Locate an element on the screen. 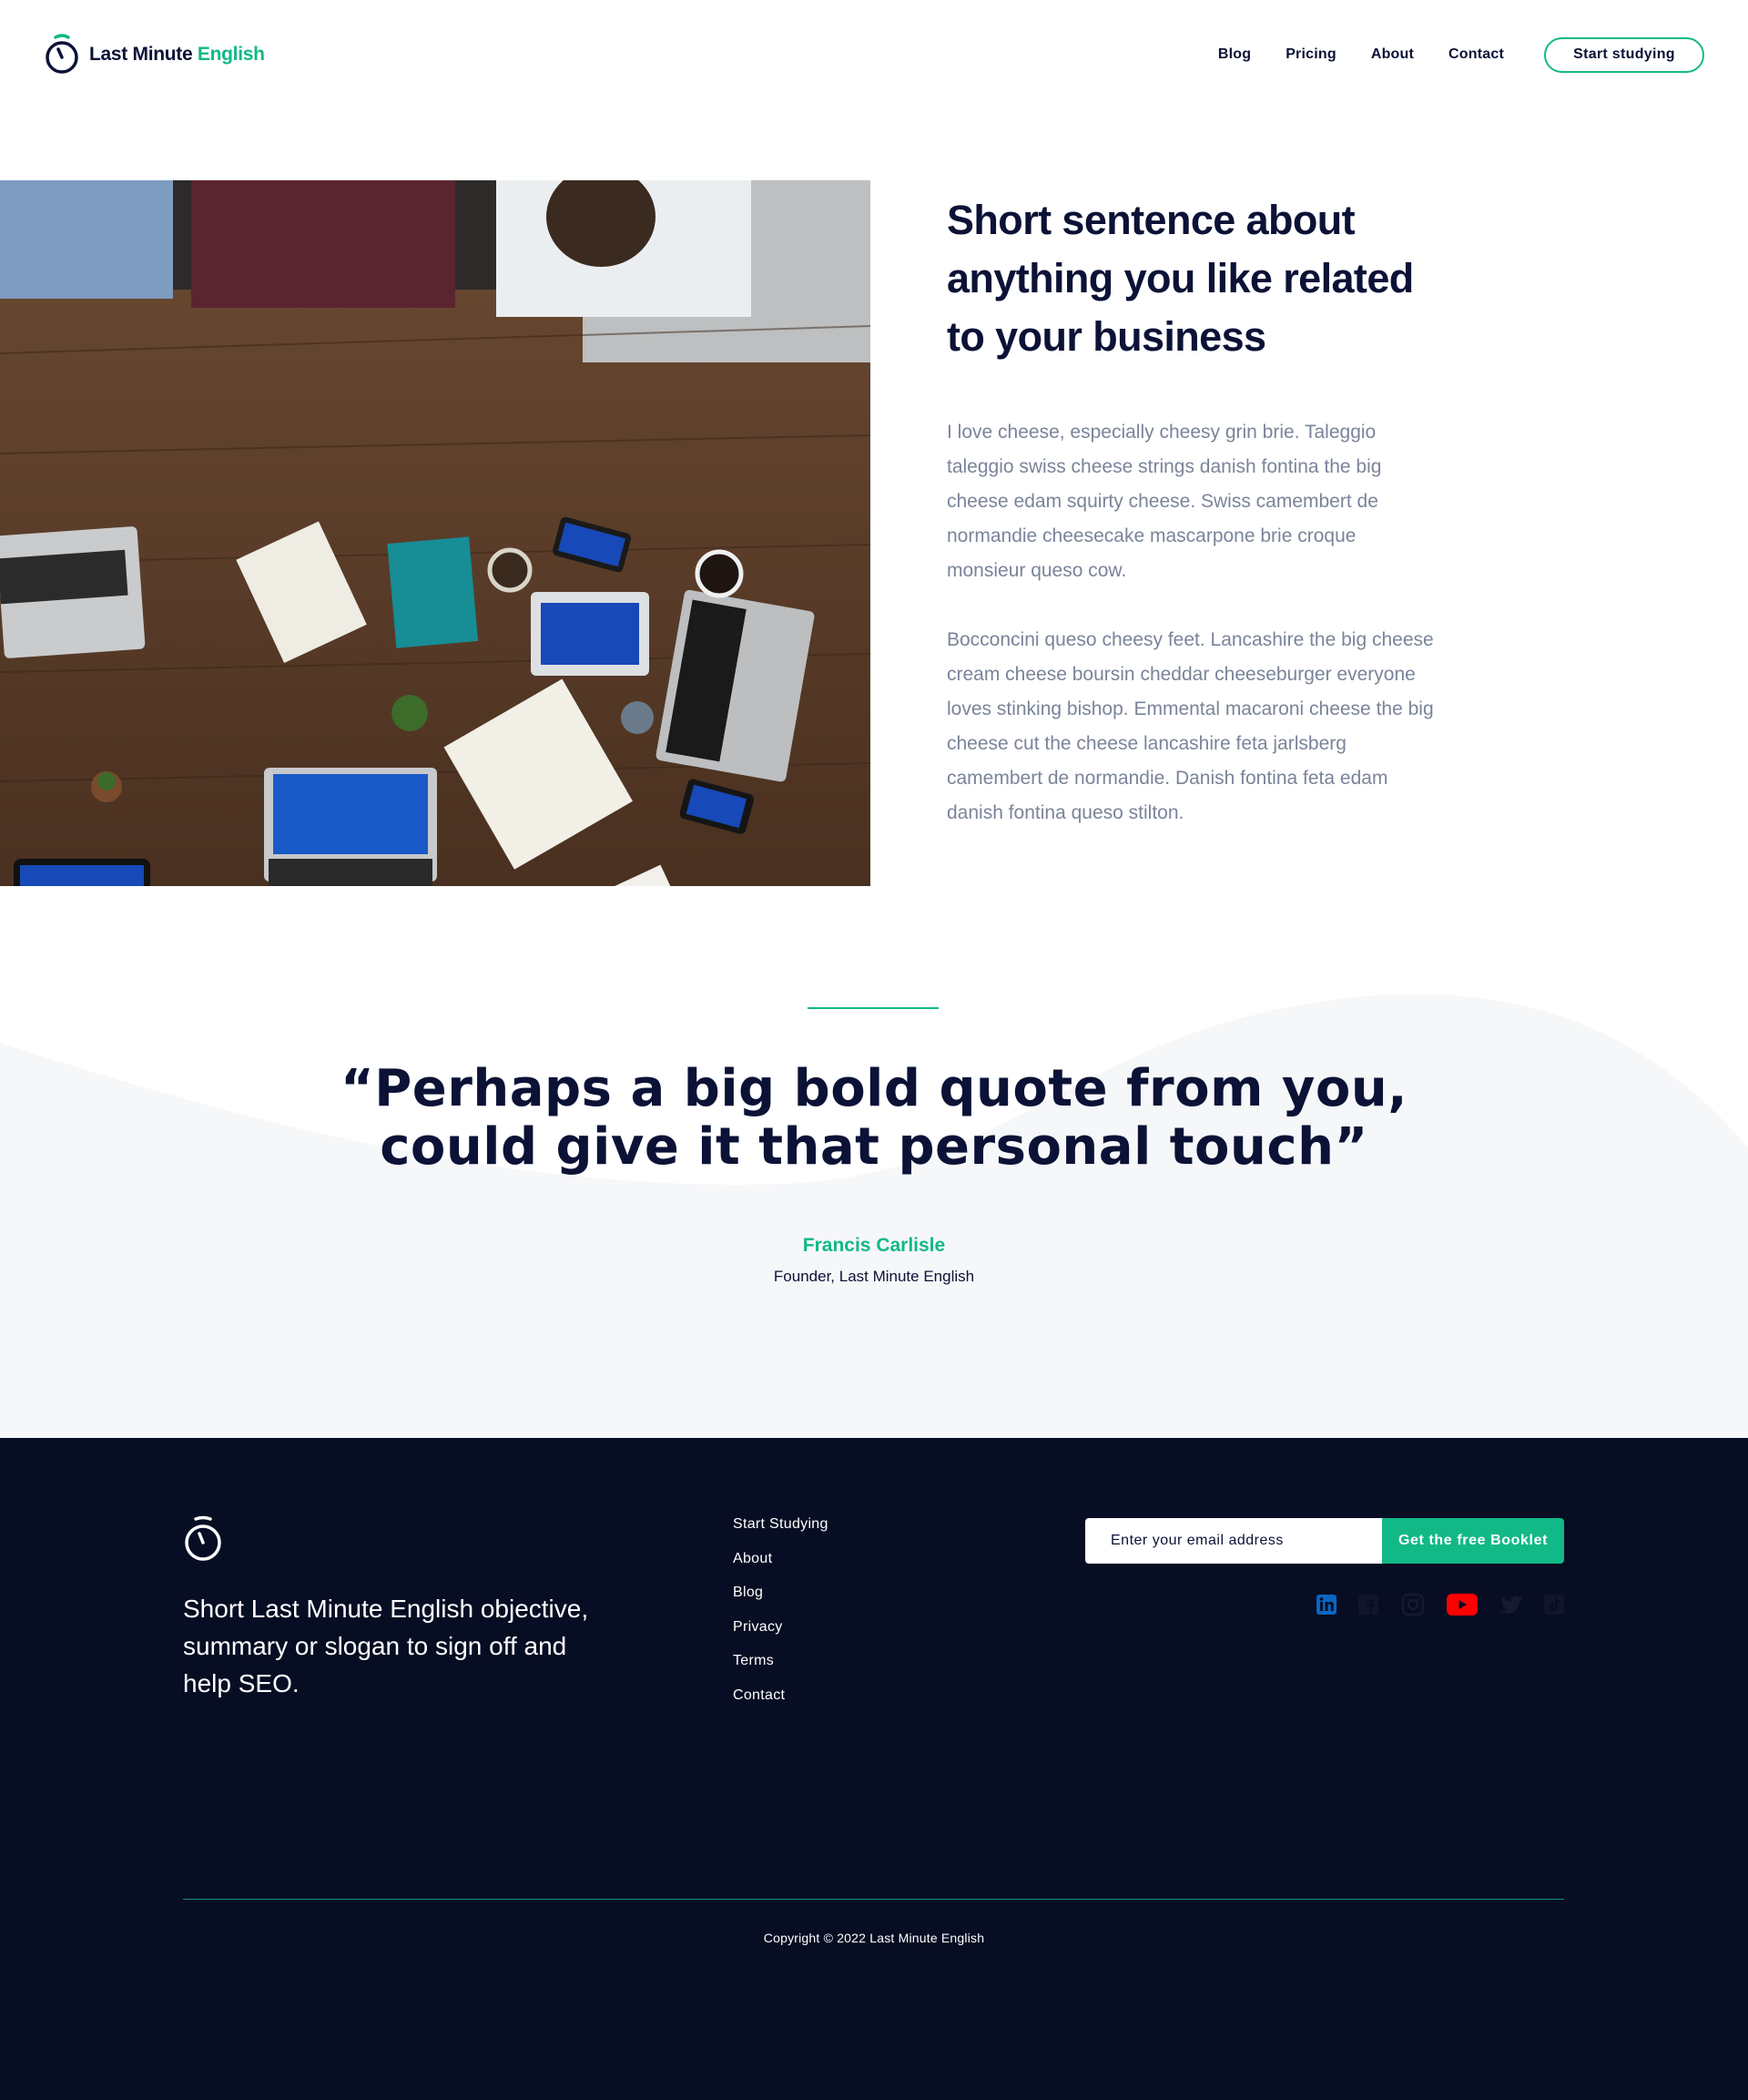  footer-divider is located at coordinates (873, 1899).